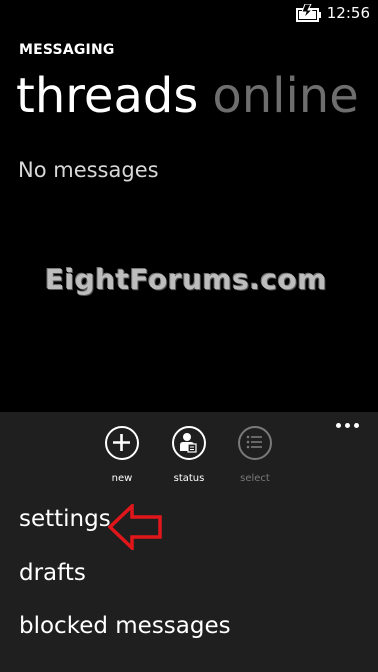 This screenshot has height=672, width=378. I want to click on pivot-header: threads online, so click(194, 96).